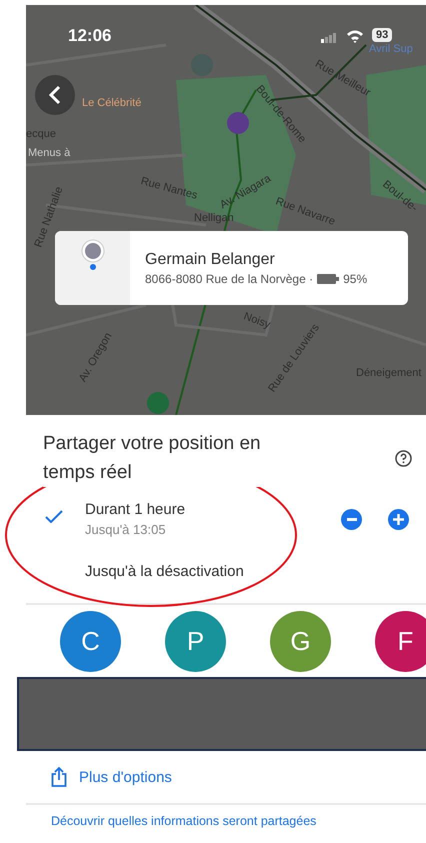 Image resolution: width=426 pixels, height=843 pixels. Describe the element at coordinates (195, 641) in the screenshot. I see `contact-avatar: P` at that location.